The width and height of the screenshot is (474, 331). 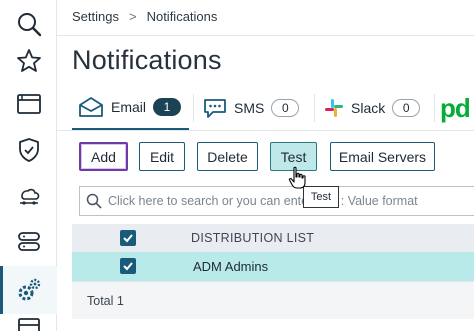 What do you see at coordinates (95, 16) in the screenshot?
I see `breadcrumb-settings-link: Settings` at bounding box center [95, 16].